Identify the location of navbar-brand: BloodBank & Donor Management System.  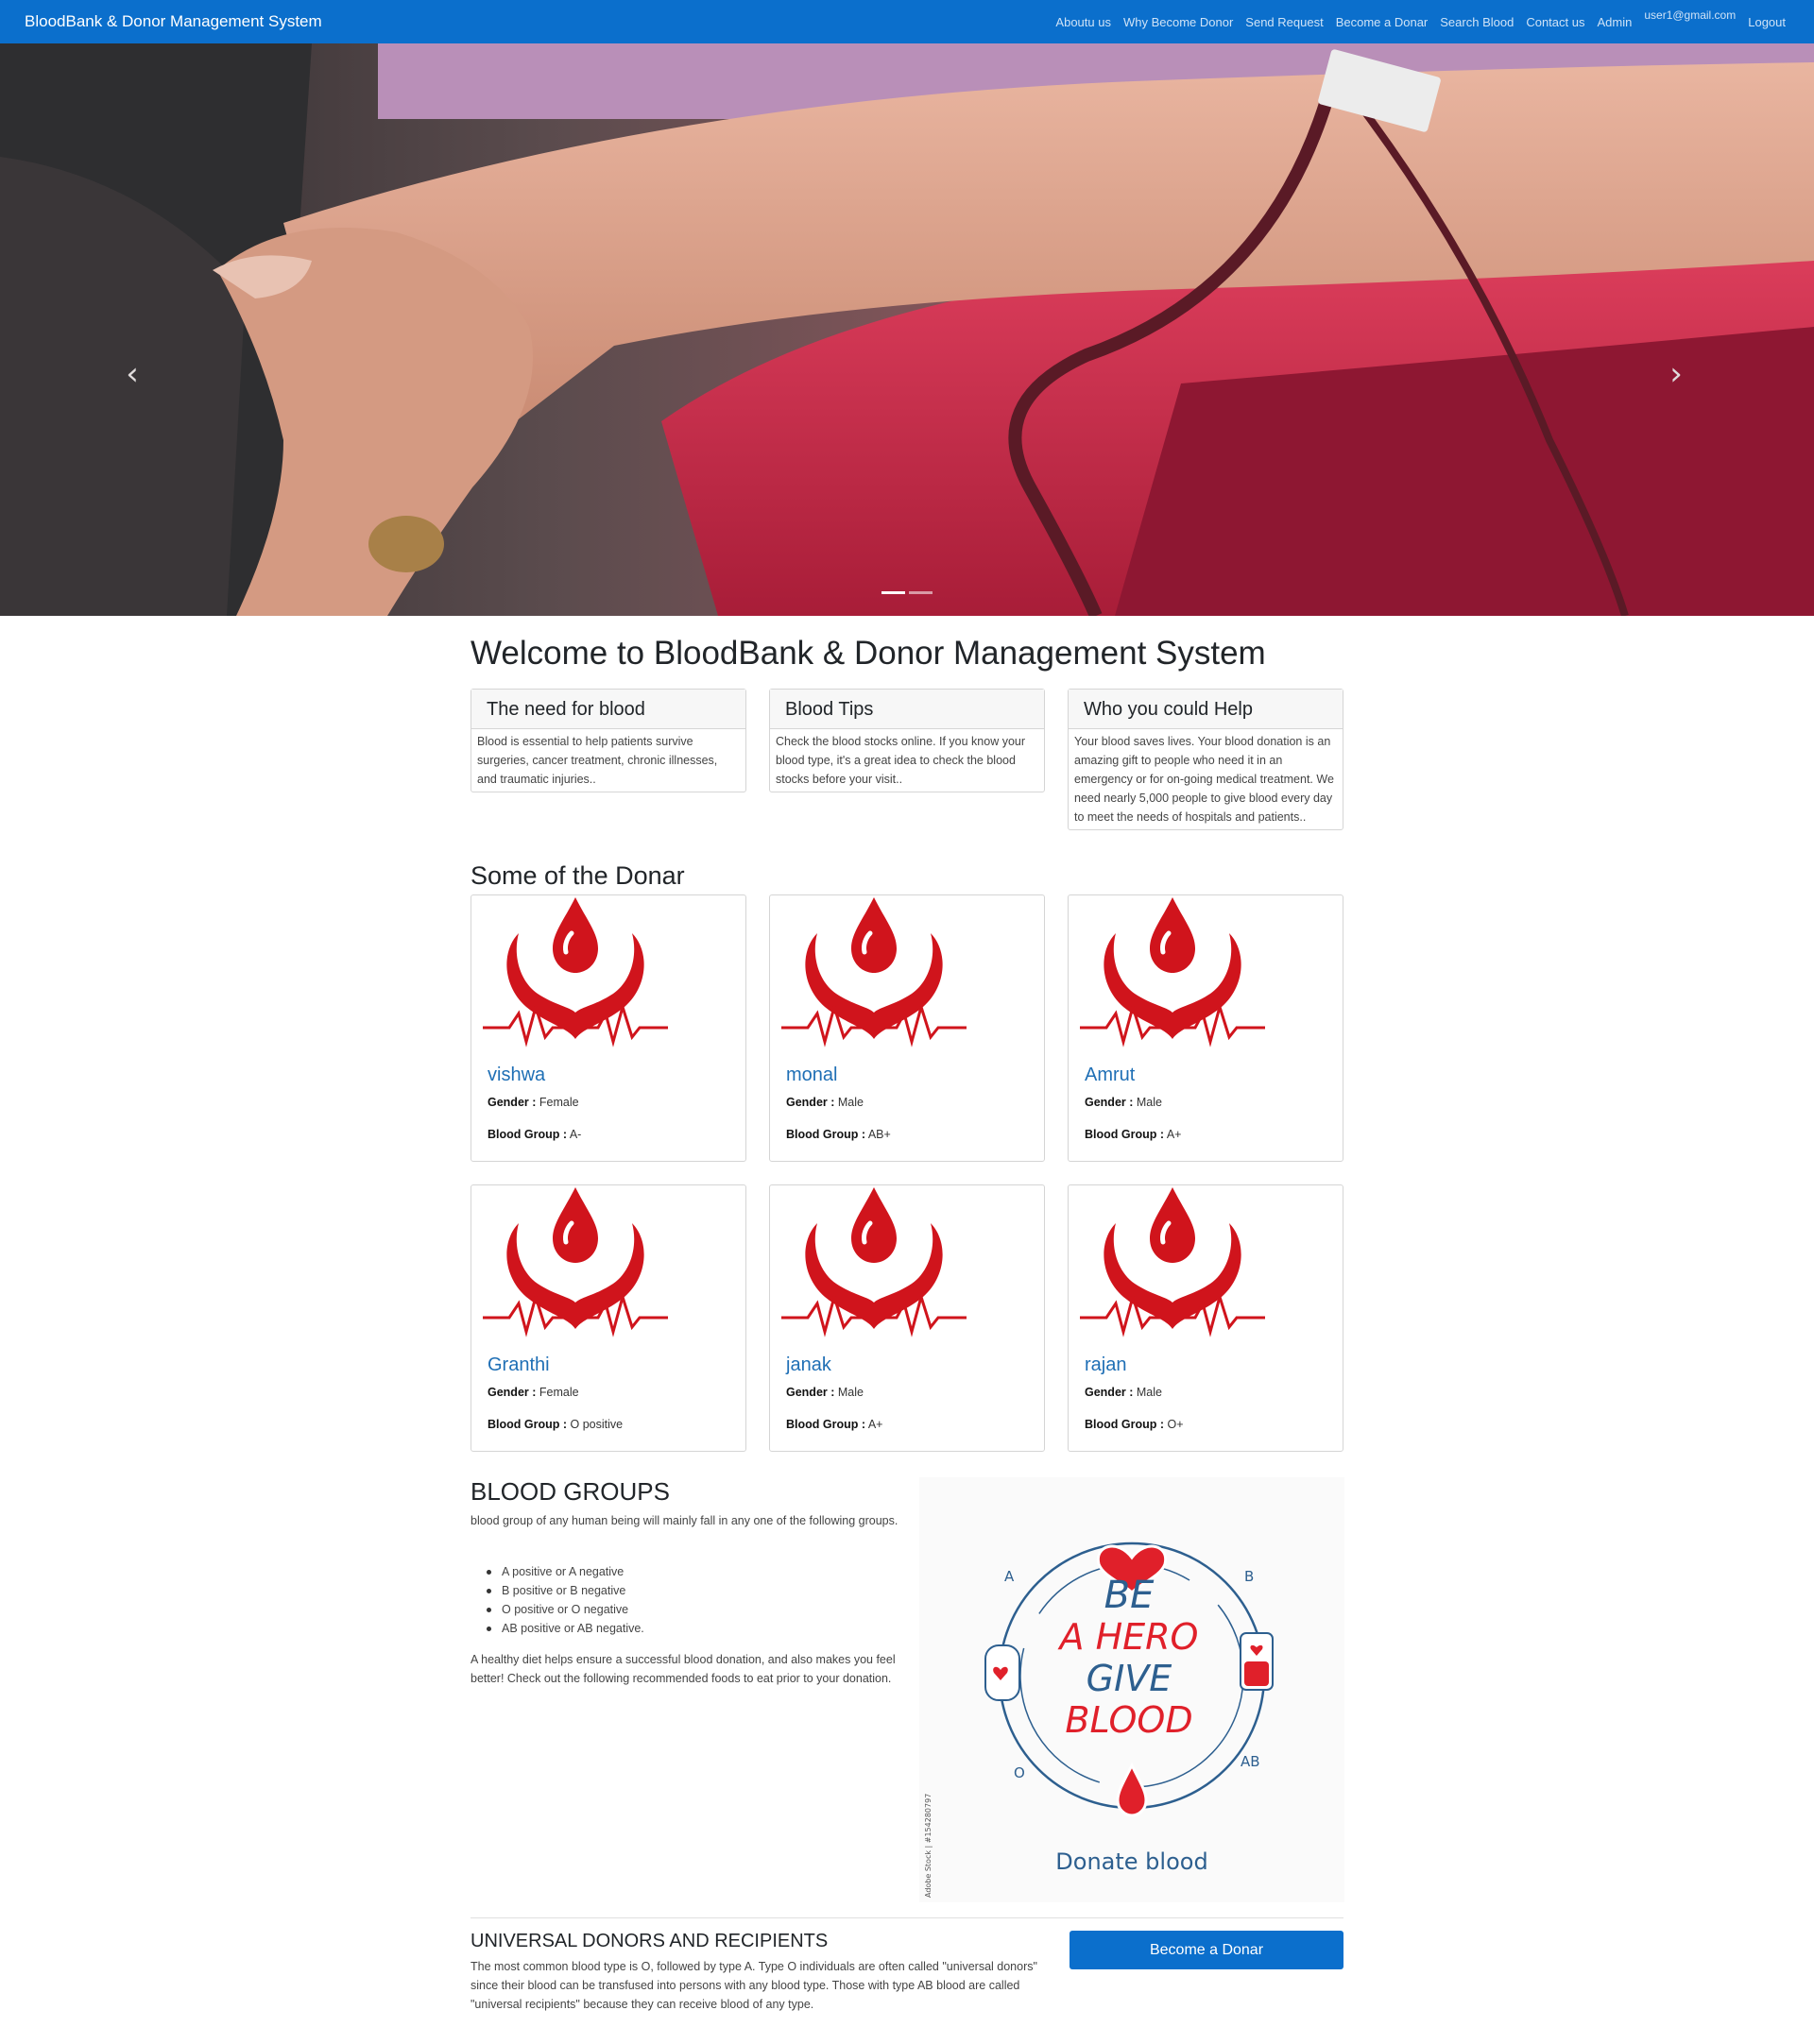
(174, 22).